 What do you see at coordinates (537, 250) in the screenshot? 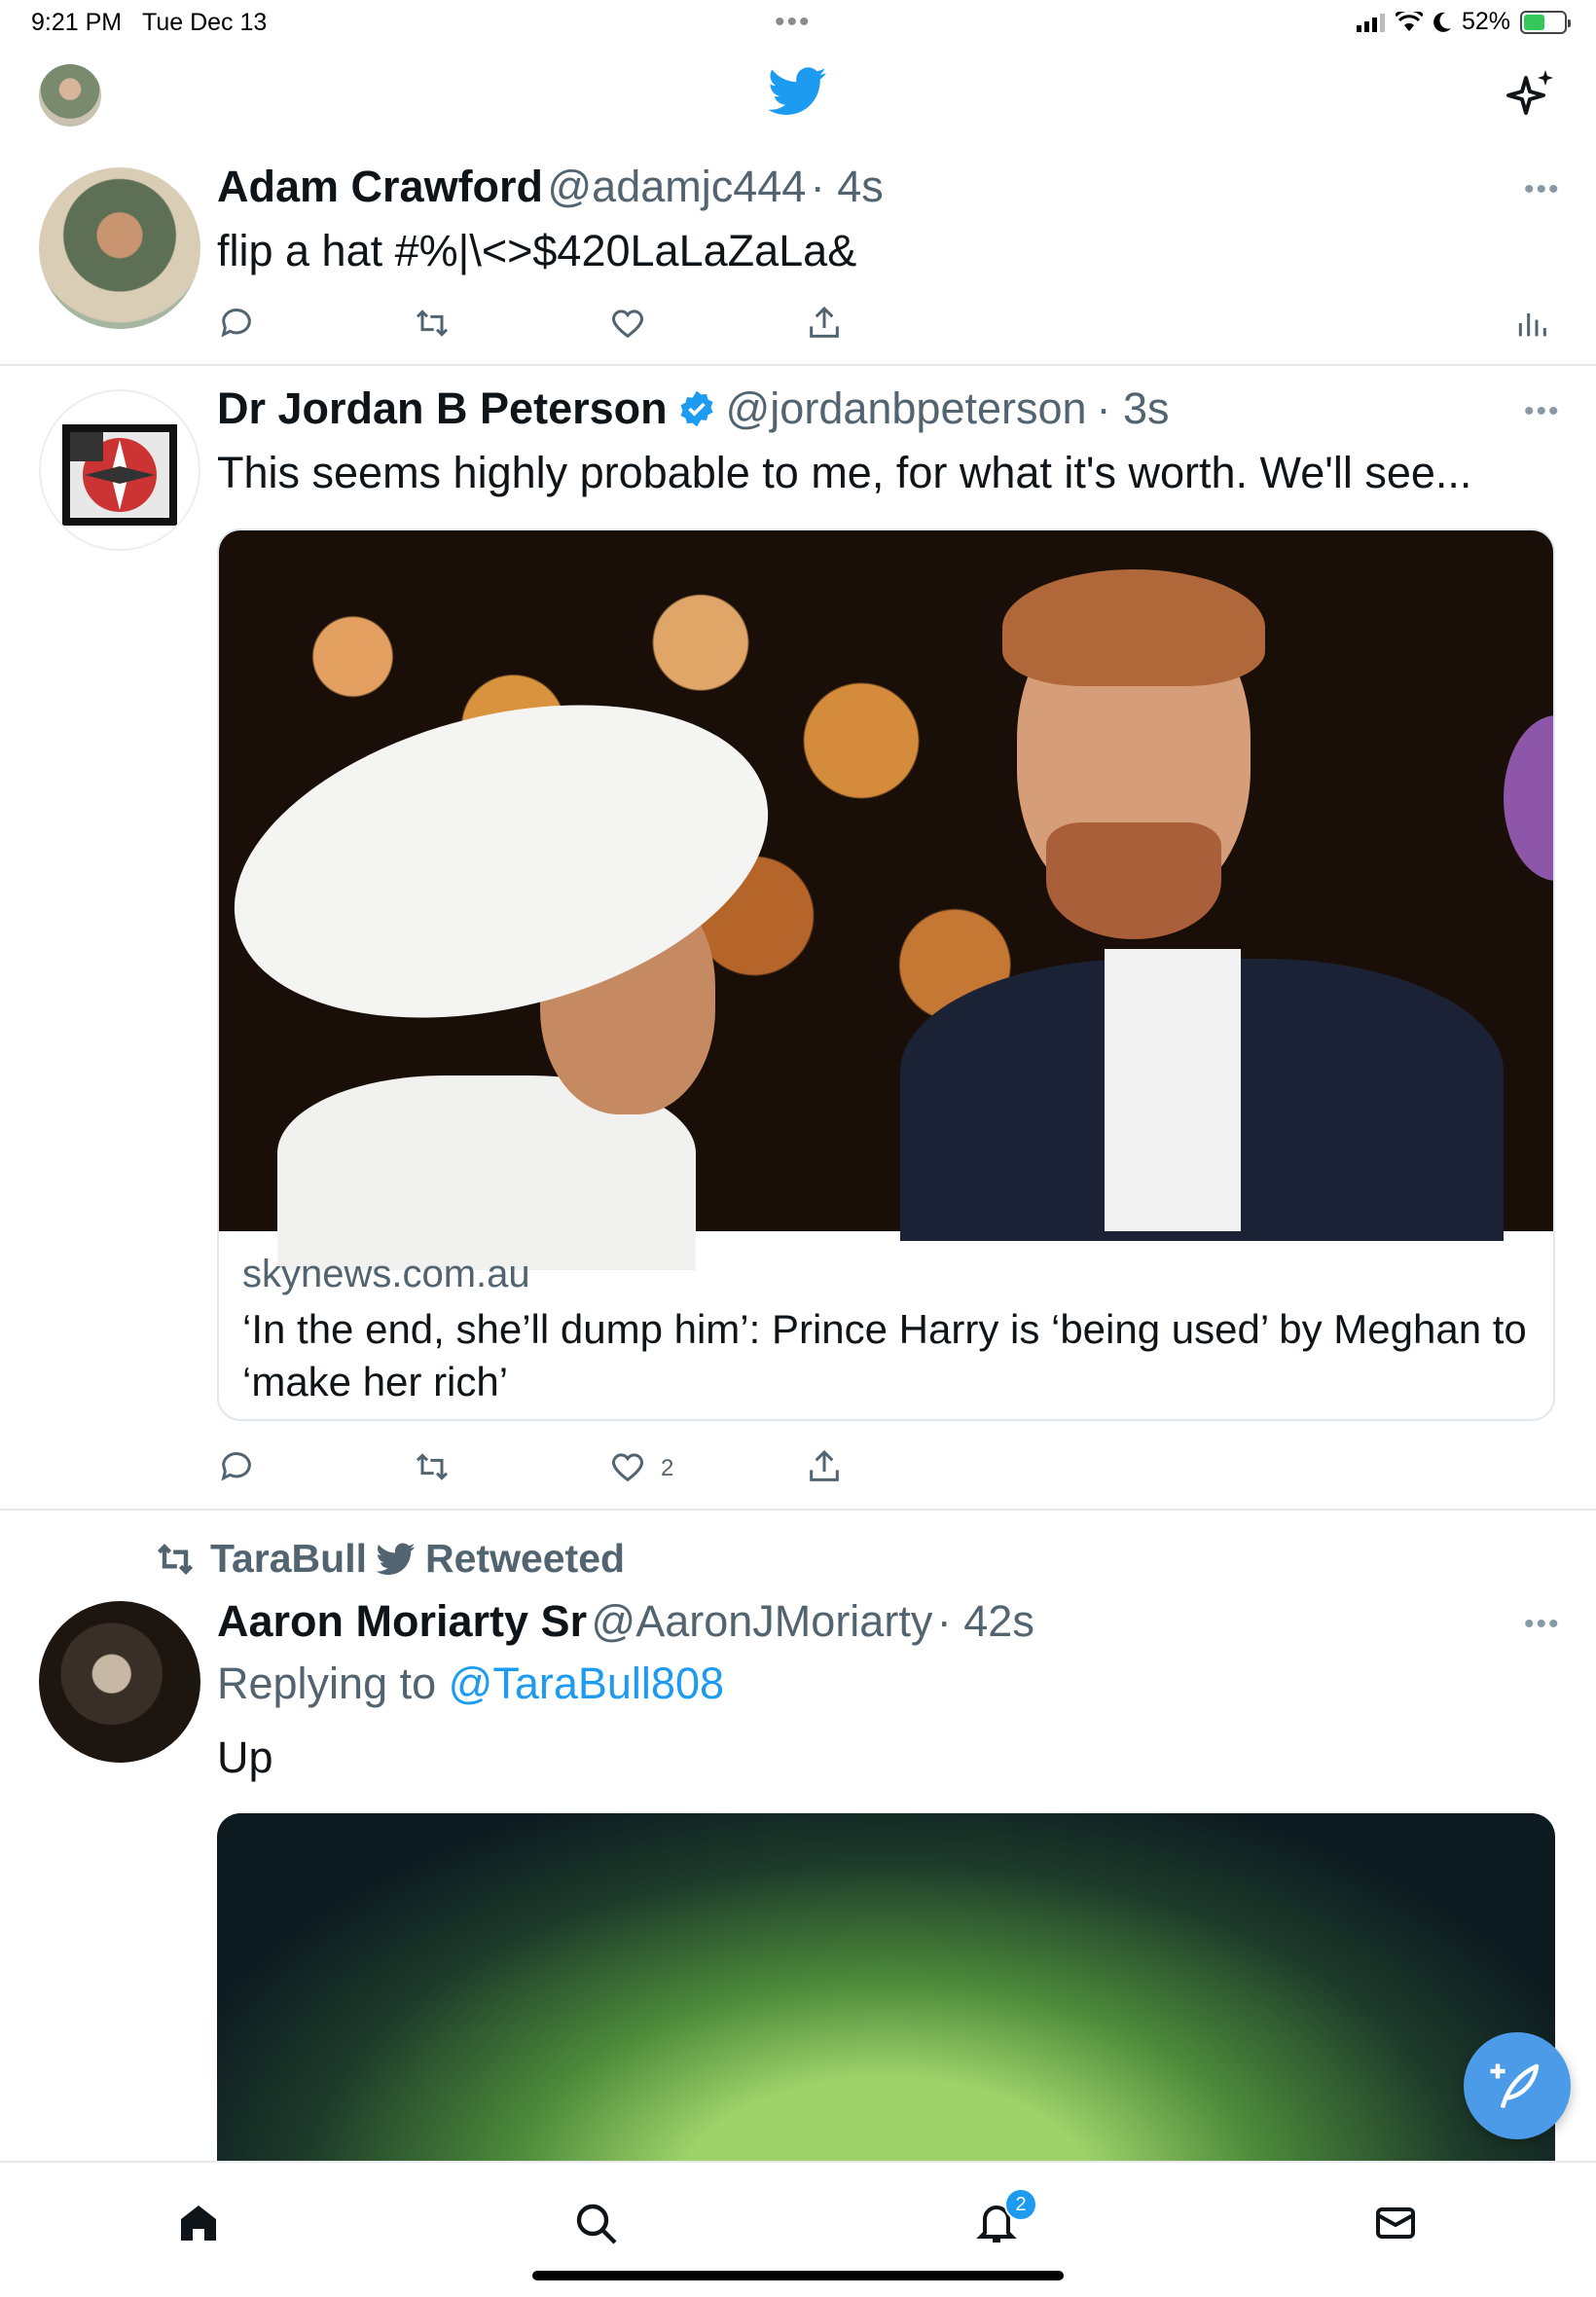
I see `tweet-text: flip a hat #%|\<>$420LaLaZaLa&` at bounding box center [537, 250].